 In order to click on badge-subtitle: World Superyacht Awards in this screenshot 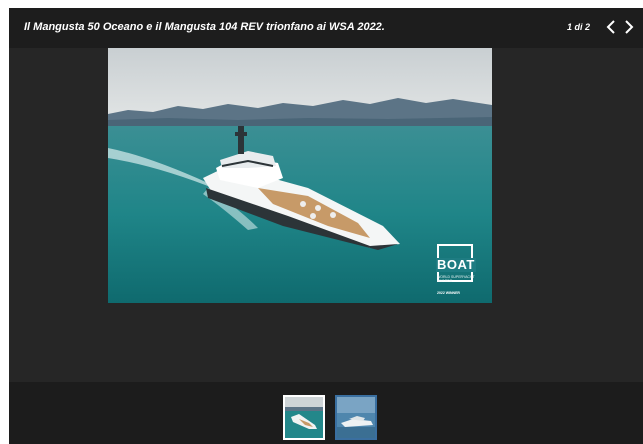, I will do `click(456, 279)`.